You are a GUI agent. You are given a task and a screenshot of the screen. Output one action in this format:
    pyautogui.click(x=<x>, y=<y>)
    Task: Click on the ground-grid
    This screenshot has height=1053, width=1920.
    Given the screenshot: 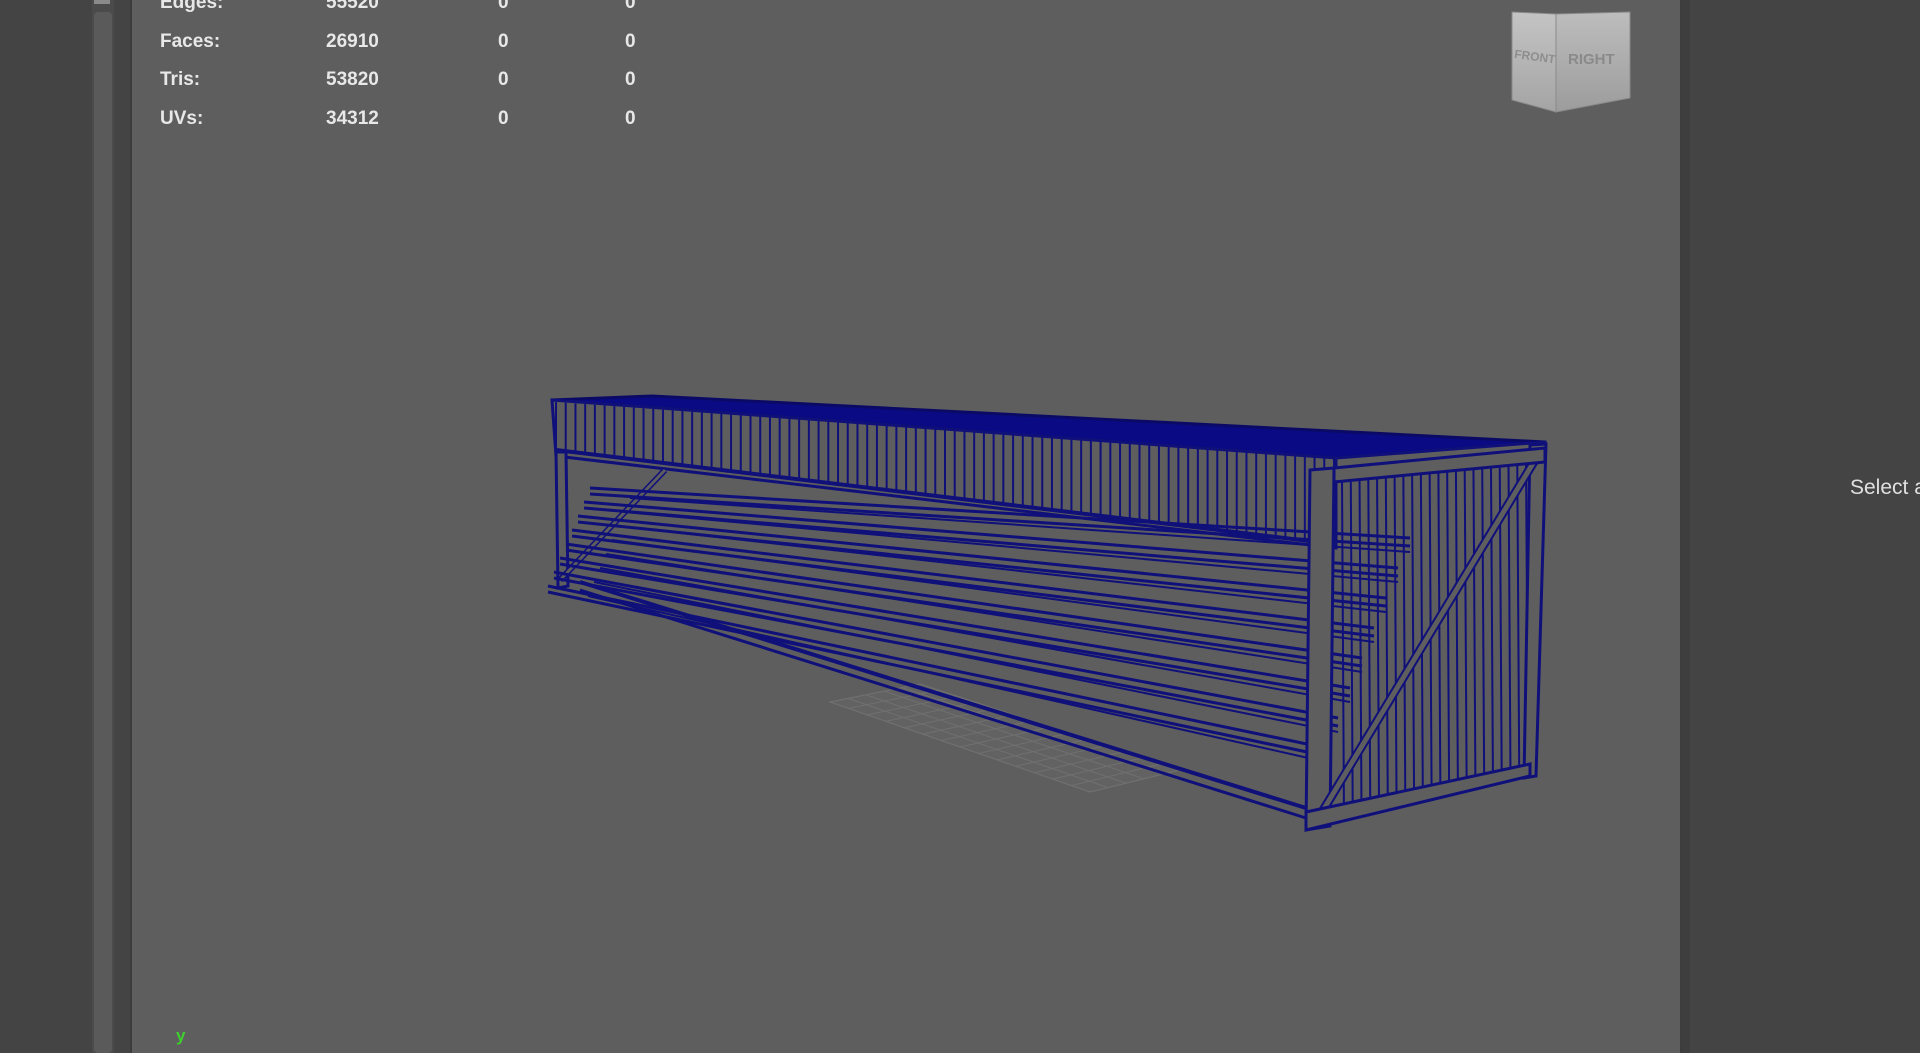 What is the action you would take?
    pyautogui.click(x=1005, y=738)
    